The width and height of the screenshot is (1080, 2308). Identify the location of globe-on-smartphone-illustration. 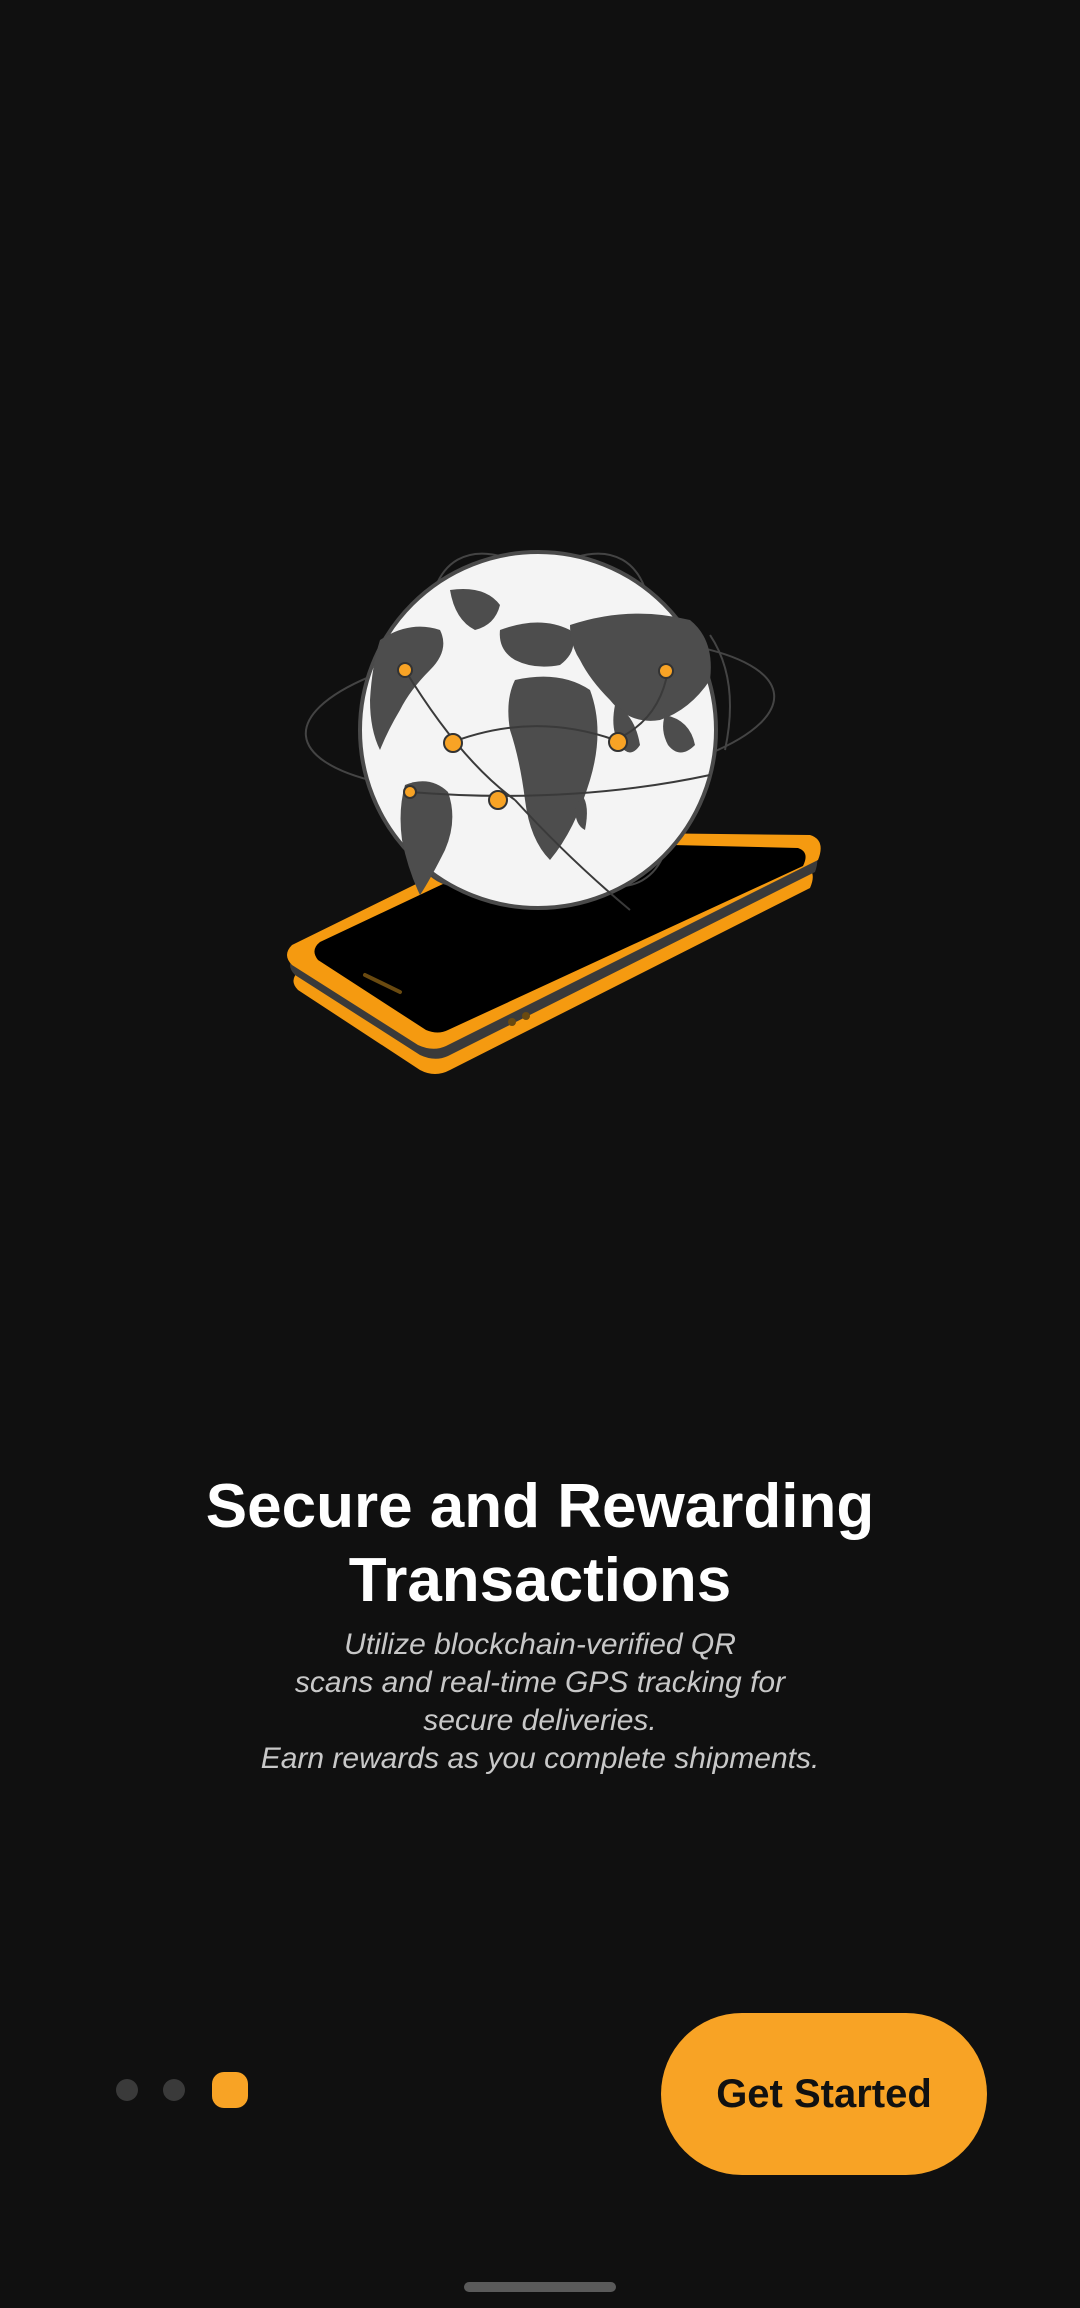
(550, 810).